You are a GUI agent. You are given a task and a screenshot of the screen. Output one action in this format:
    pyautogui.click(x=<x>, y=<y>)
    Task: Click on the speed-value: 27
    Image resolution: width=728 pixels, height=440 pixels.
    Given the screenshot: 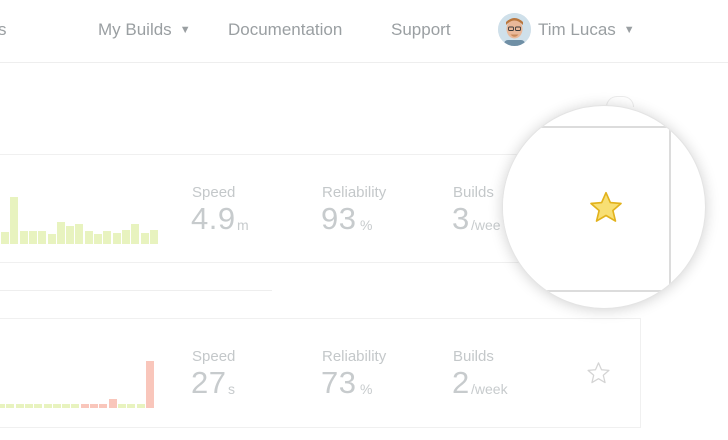 What is the action you would take?
    pyautogui.click(x=209, y=382)
    